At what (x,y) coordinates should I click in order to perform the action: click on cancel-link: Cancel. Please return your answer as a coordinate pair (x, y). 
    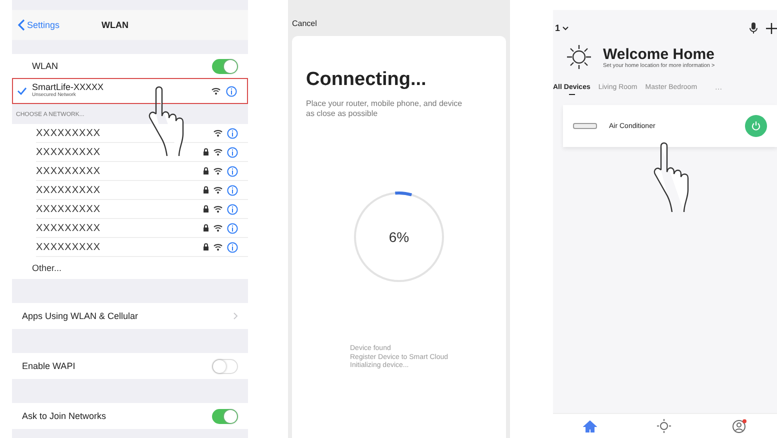
    Looking at the image, I should click on (304, 18).